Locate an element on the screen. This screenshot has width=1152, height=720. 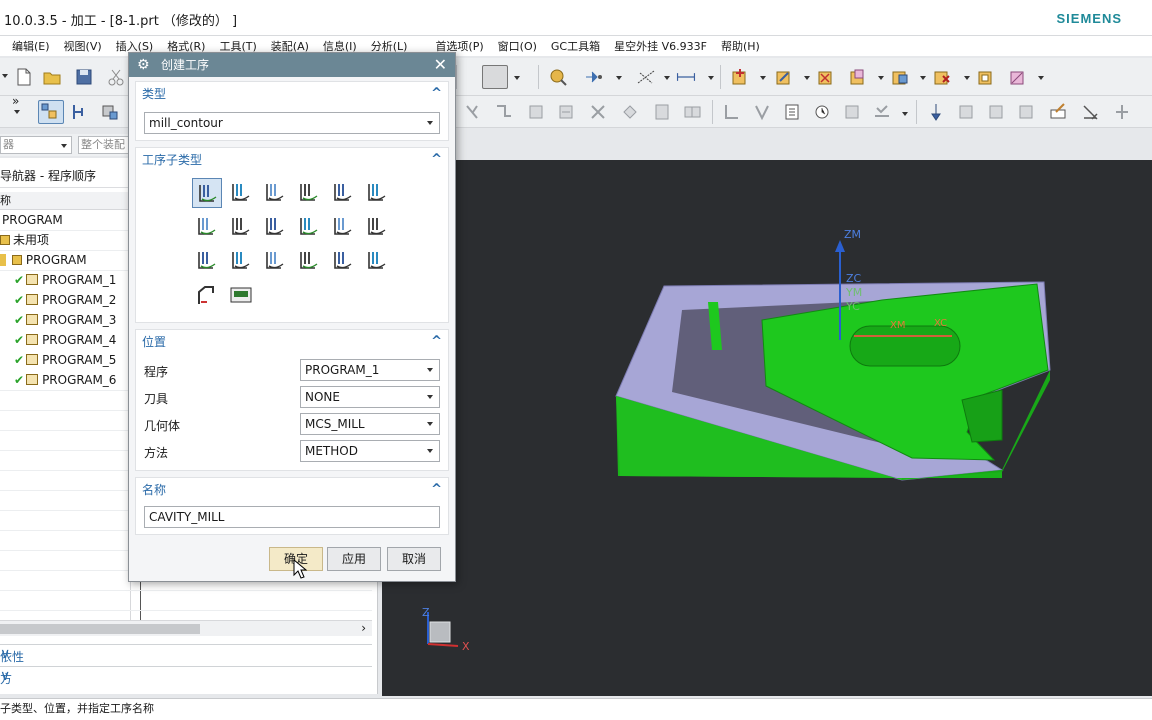
menu-window: 窗口(O) is located at coordinates (517, 46).